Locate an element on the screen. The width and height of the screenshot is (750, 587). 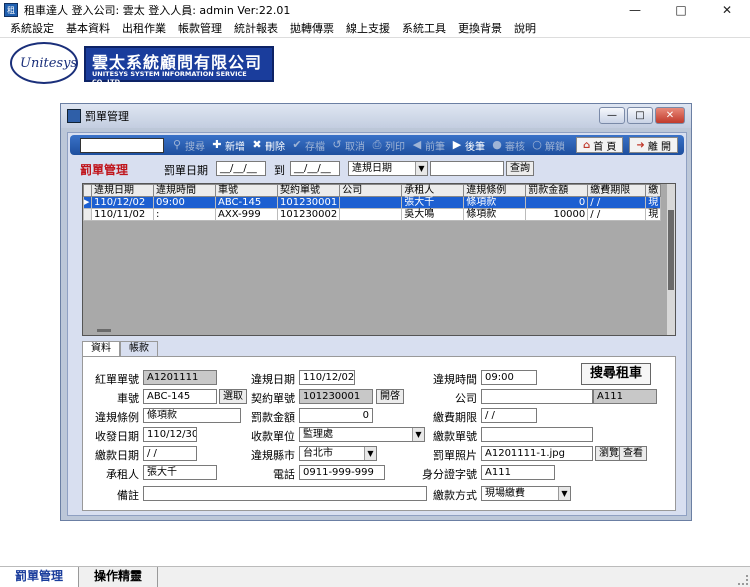
menu-rental: 出租作業 is located at coordinates (144, 29).